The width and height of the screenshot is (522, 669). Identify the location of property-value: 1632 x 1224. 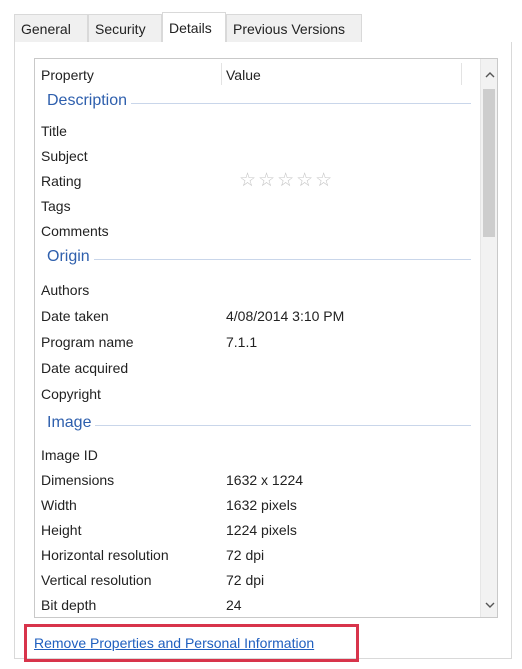
(265, 480).